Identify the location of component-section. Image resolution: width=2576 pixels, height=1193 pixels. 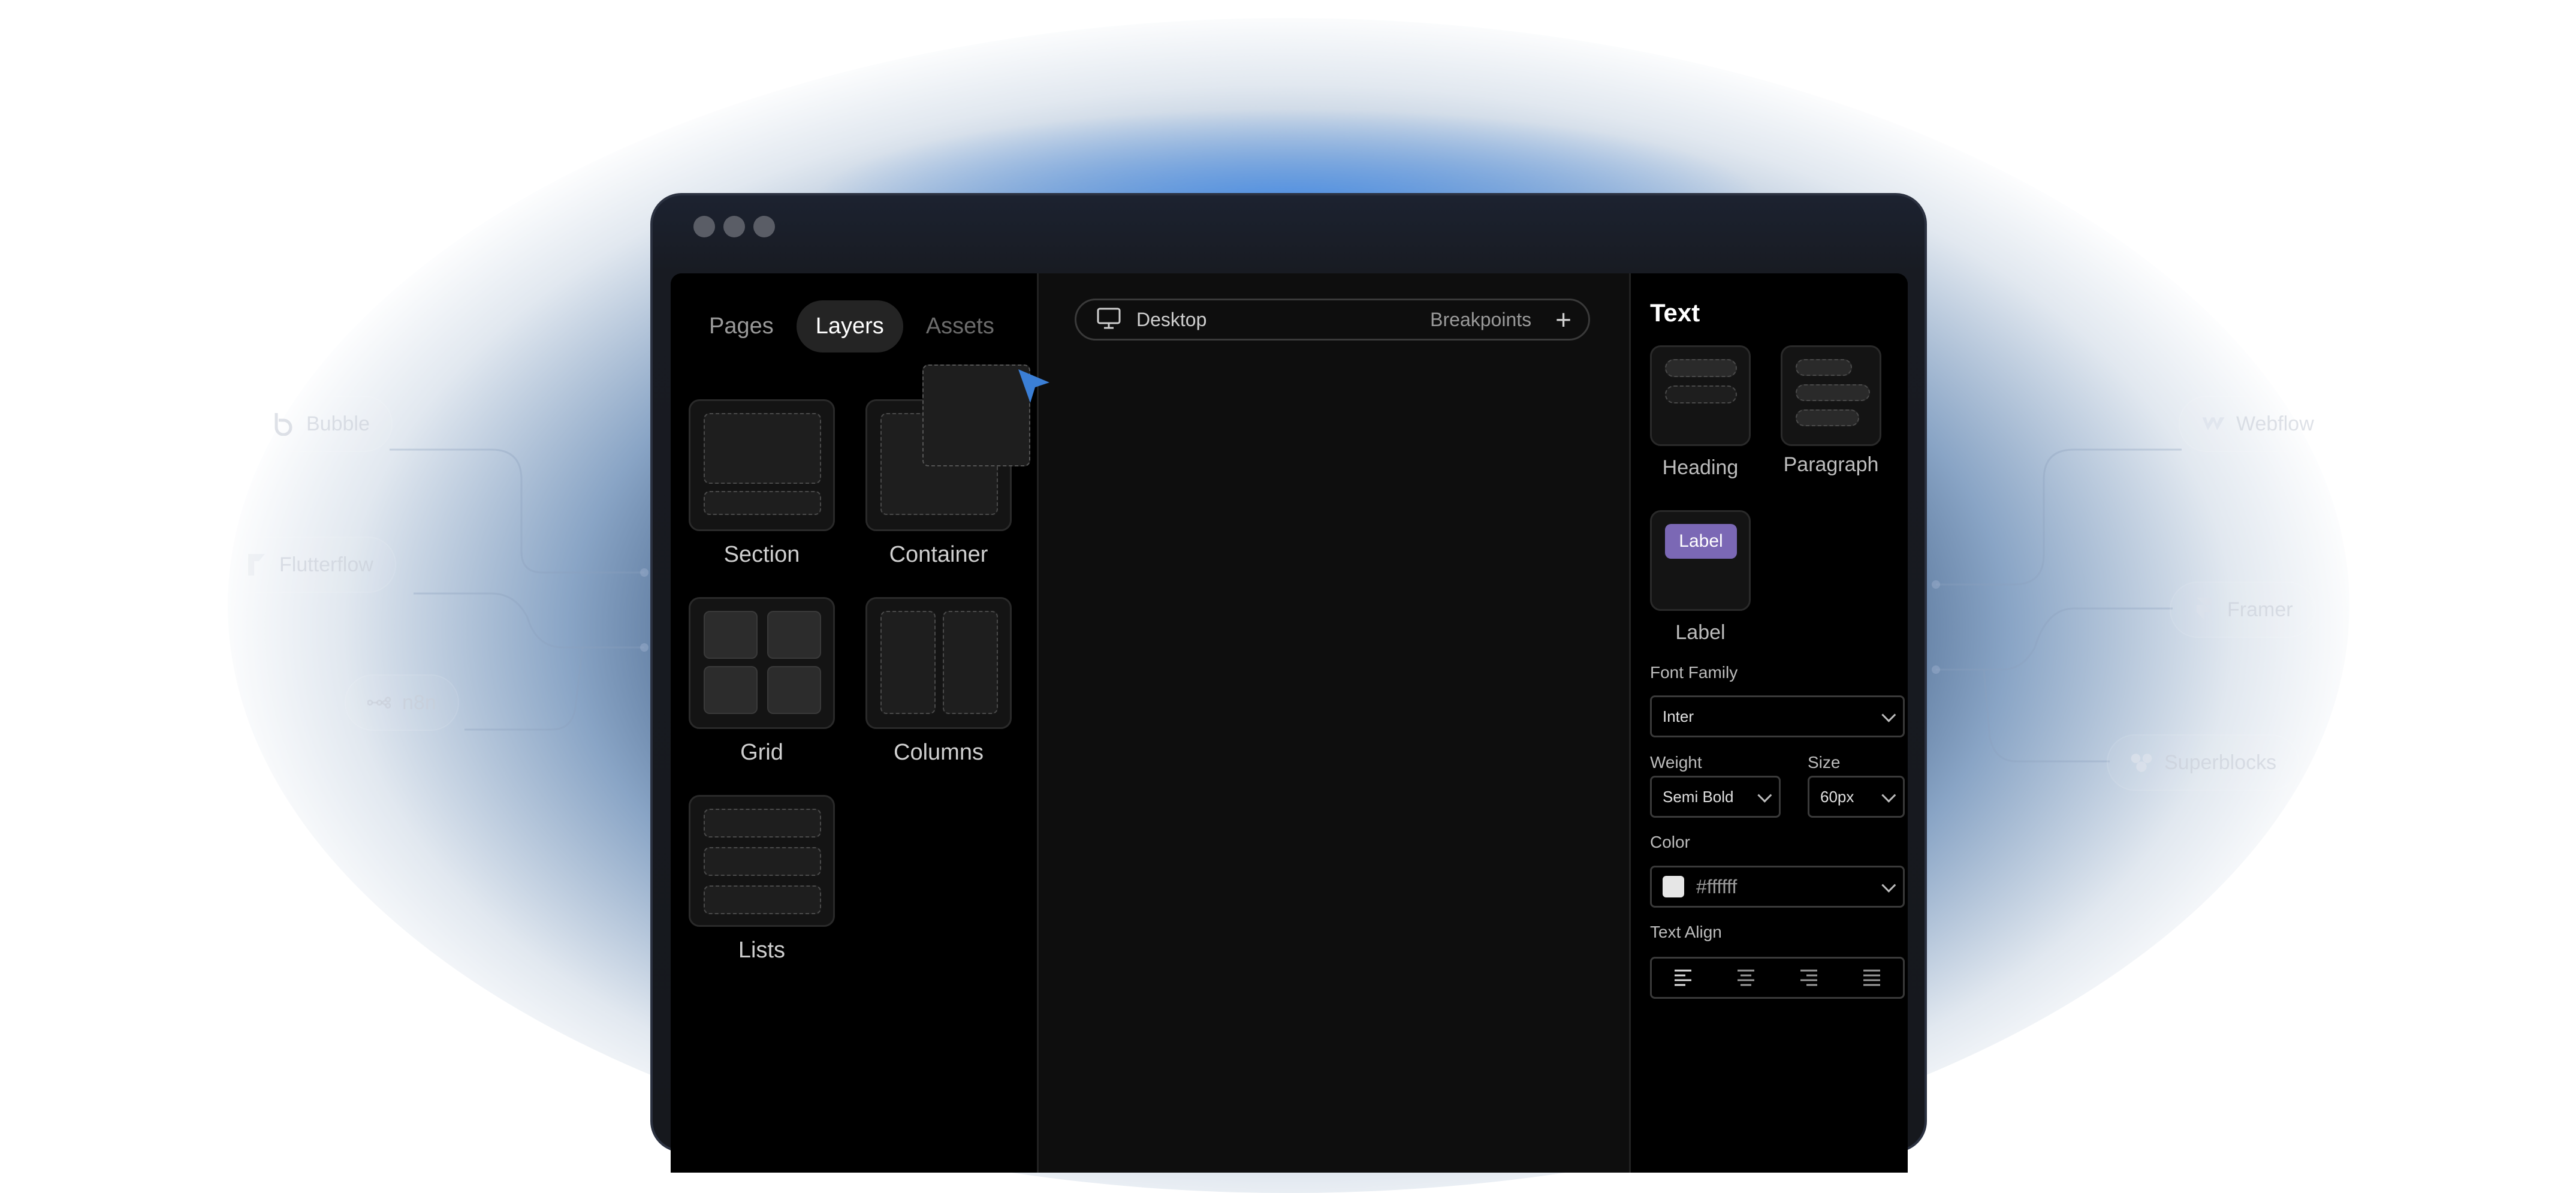
(762, 465).